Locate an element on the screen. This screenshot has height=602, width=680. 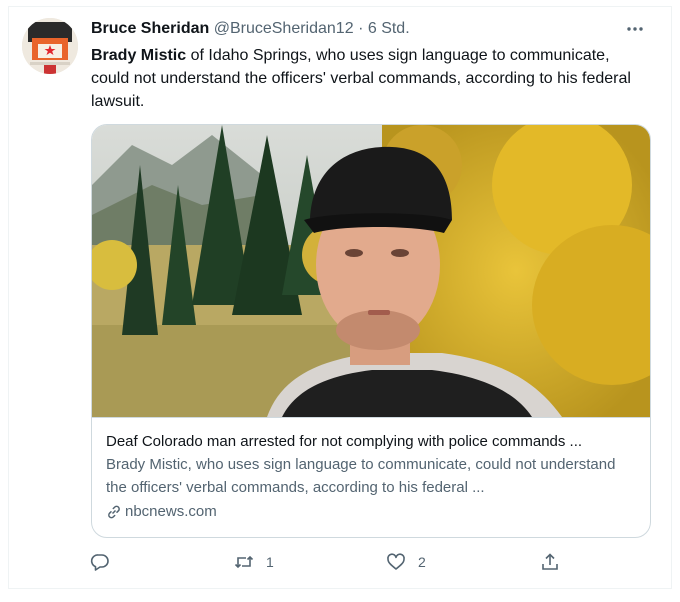
author-name: Bruce Sheridan is located at coordinates (150, 28).